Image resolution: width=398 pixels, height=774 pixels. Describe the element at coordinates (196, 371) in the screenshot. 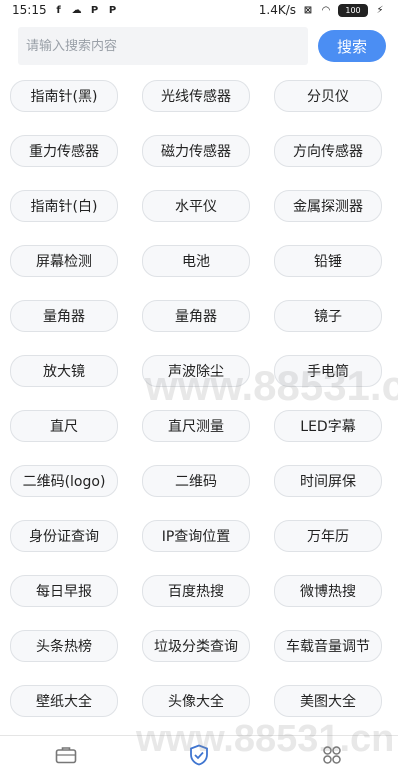

I see `tool-button: 声波除尘` at that location.